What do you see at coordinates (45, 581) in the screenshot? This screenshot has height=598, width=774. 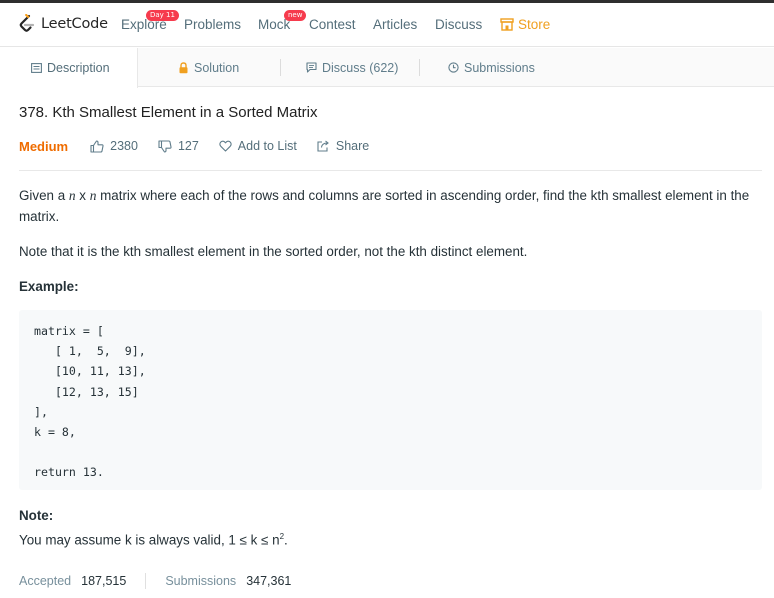 I see `accepted-label: Accepted` at bounding box center [45, 581].